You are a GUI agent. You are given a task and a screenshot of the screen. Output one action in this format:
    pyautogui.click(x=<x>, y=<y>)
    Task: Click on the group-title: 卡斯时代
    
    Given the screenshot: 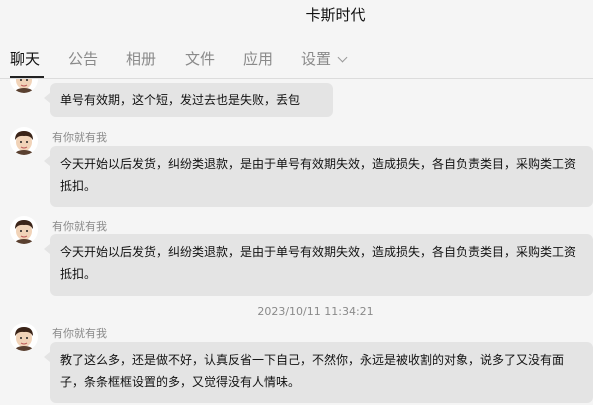 What is the action you would take?
    pyautogui.click(x=335, y=14)
    